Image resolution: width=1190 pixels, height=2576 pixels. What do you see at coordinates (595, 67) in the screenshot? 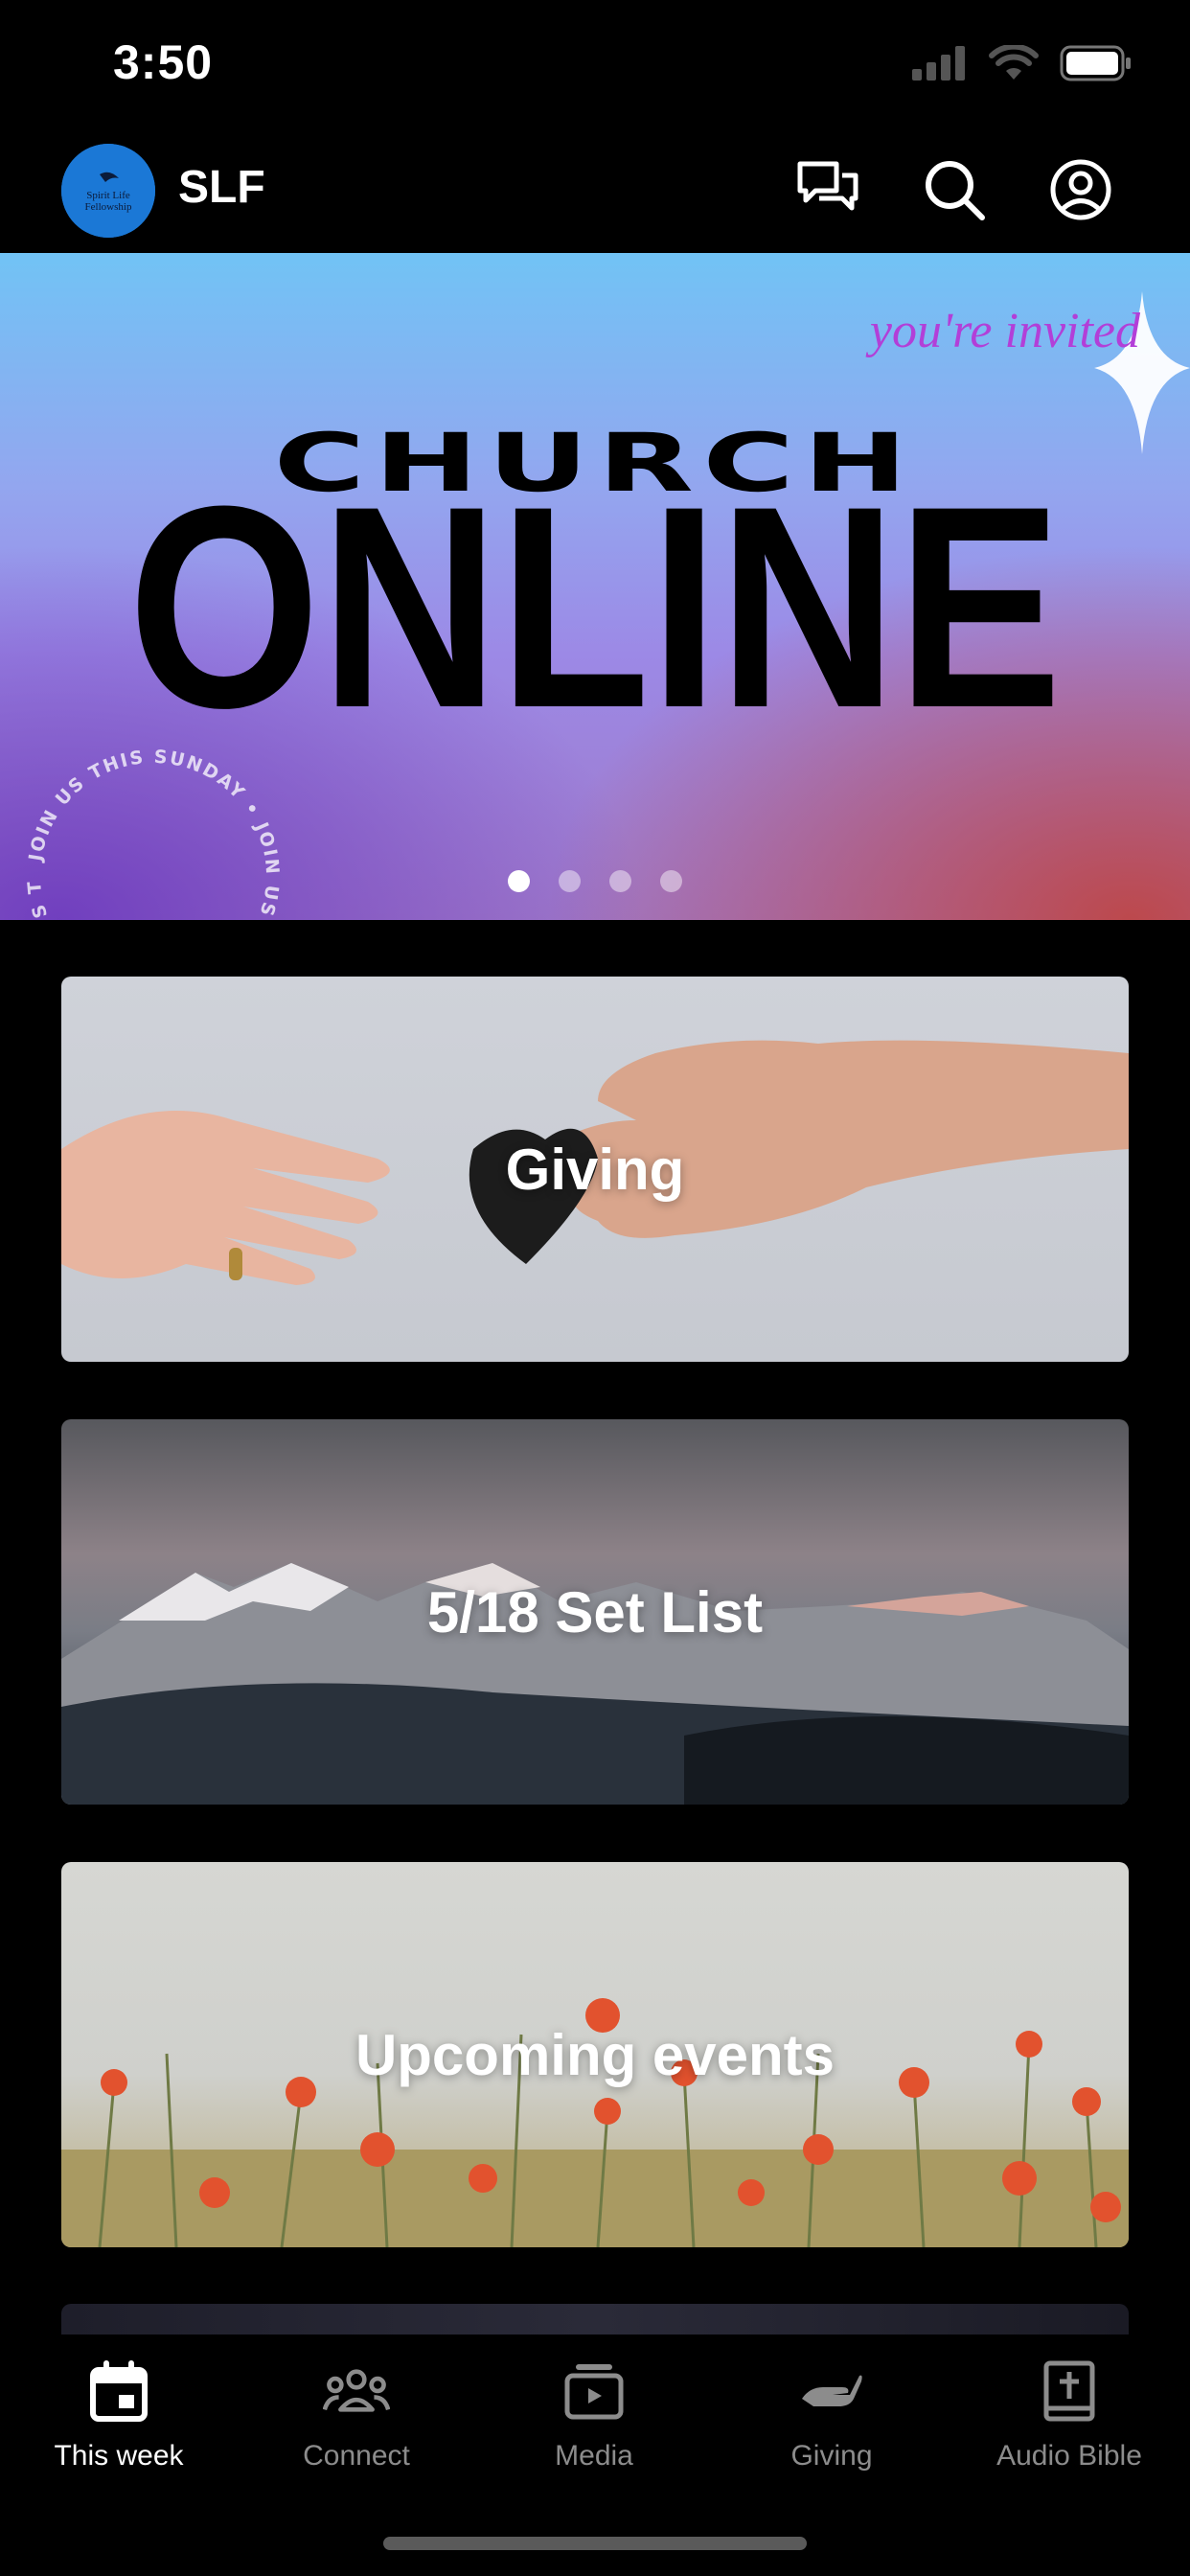
I see `status-bar: 3:50` at bounding box center [595, 67].